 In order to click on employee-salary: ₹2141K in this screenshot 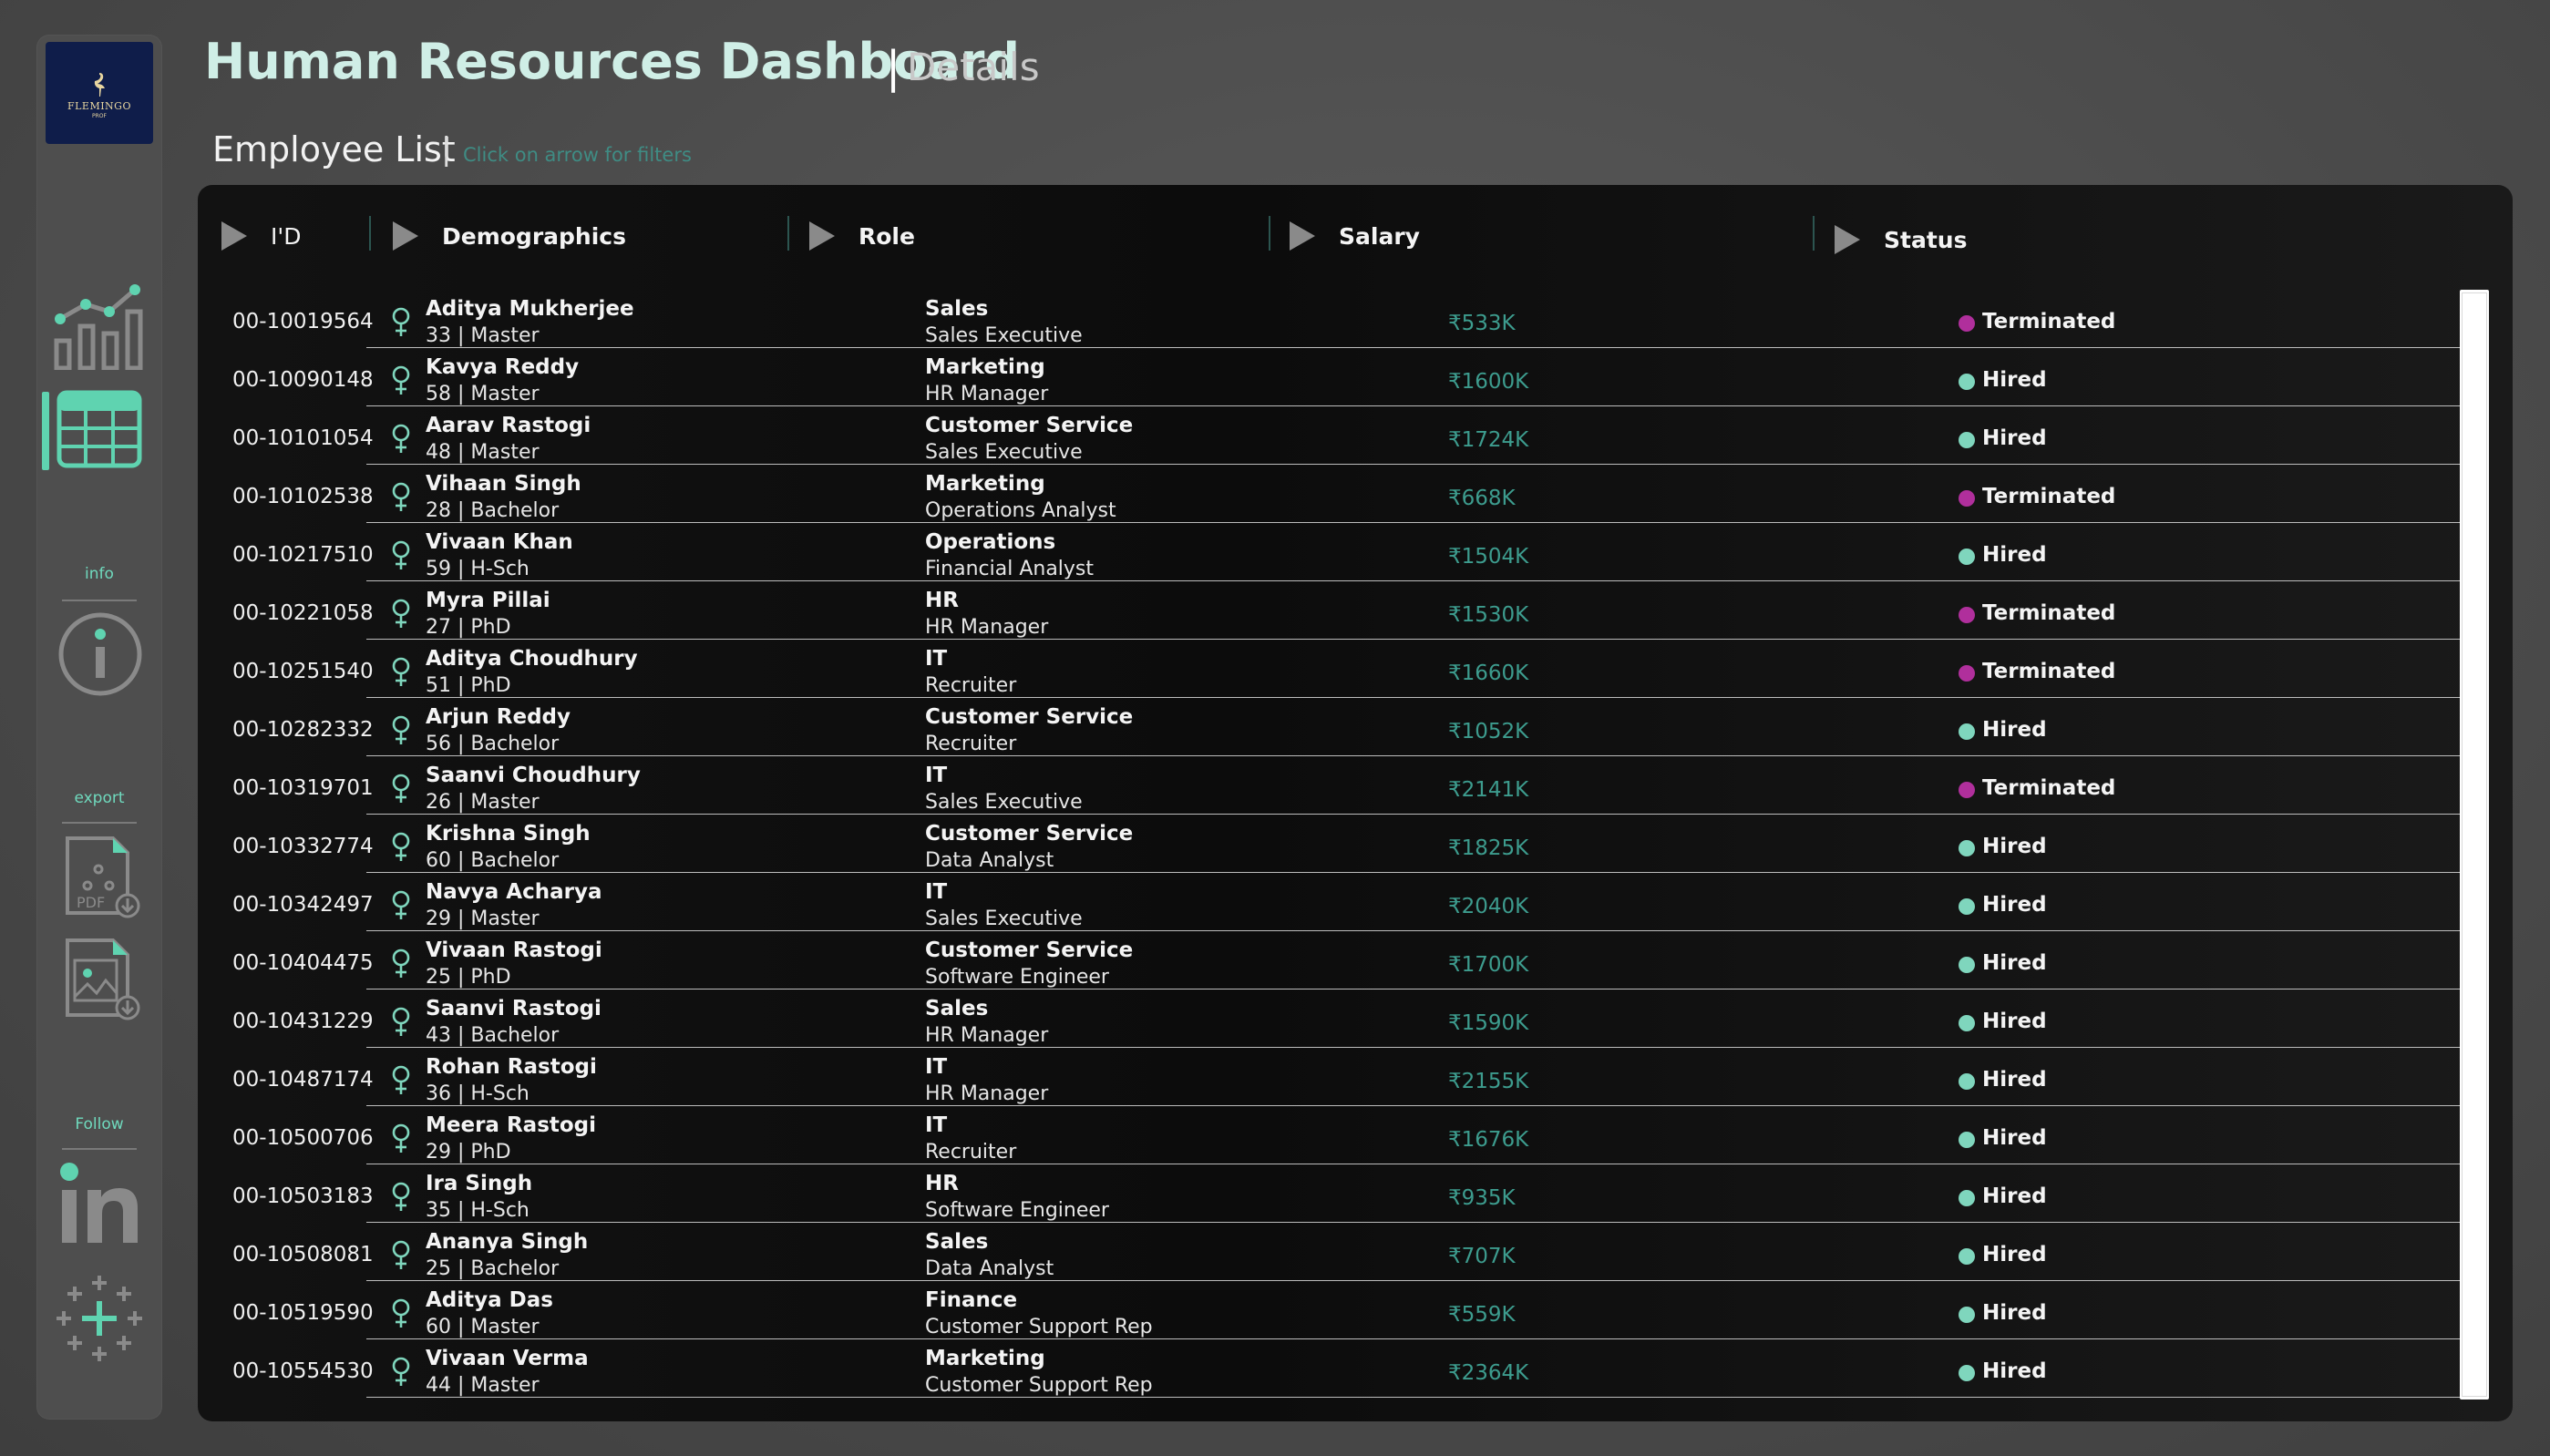, I will do `click(1488, 790)`.